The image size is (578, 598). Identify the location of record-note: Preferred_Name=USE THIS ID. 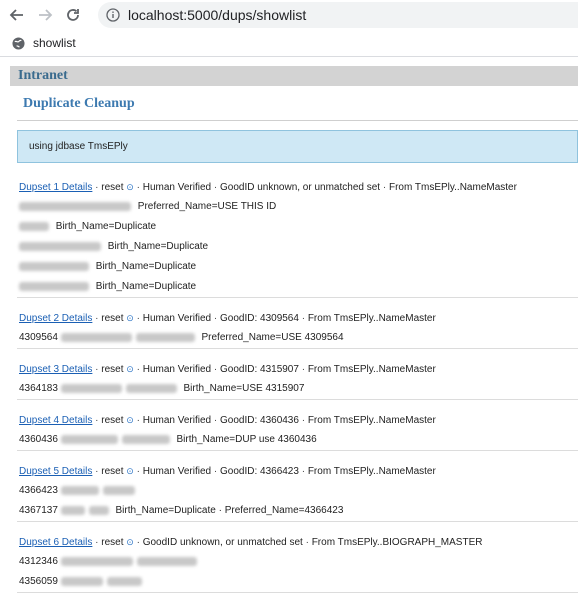
(207, 206).